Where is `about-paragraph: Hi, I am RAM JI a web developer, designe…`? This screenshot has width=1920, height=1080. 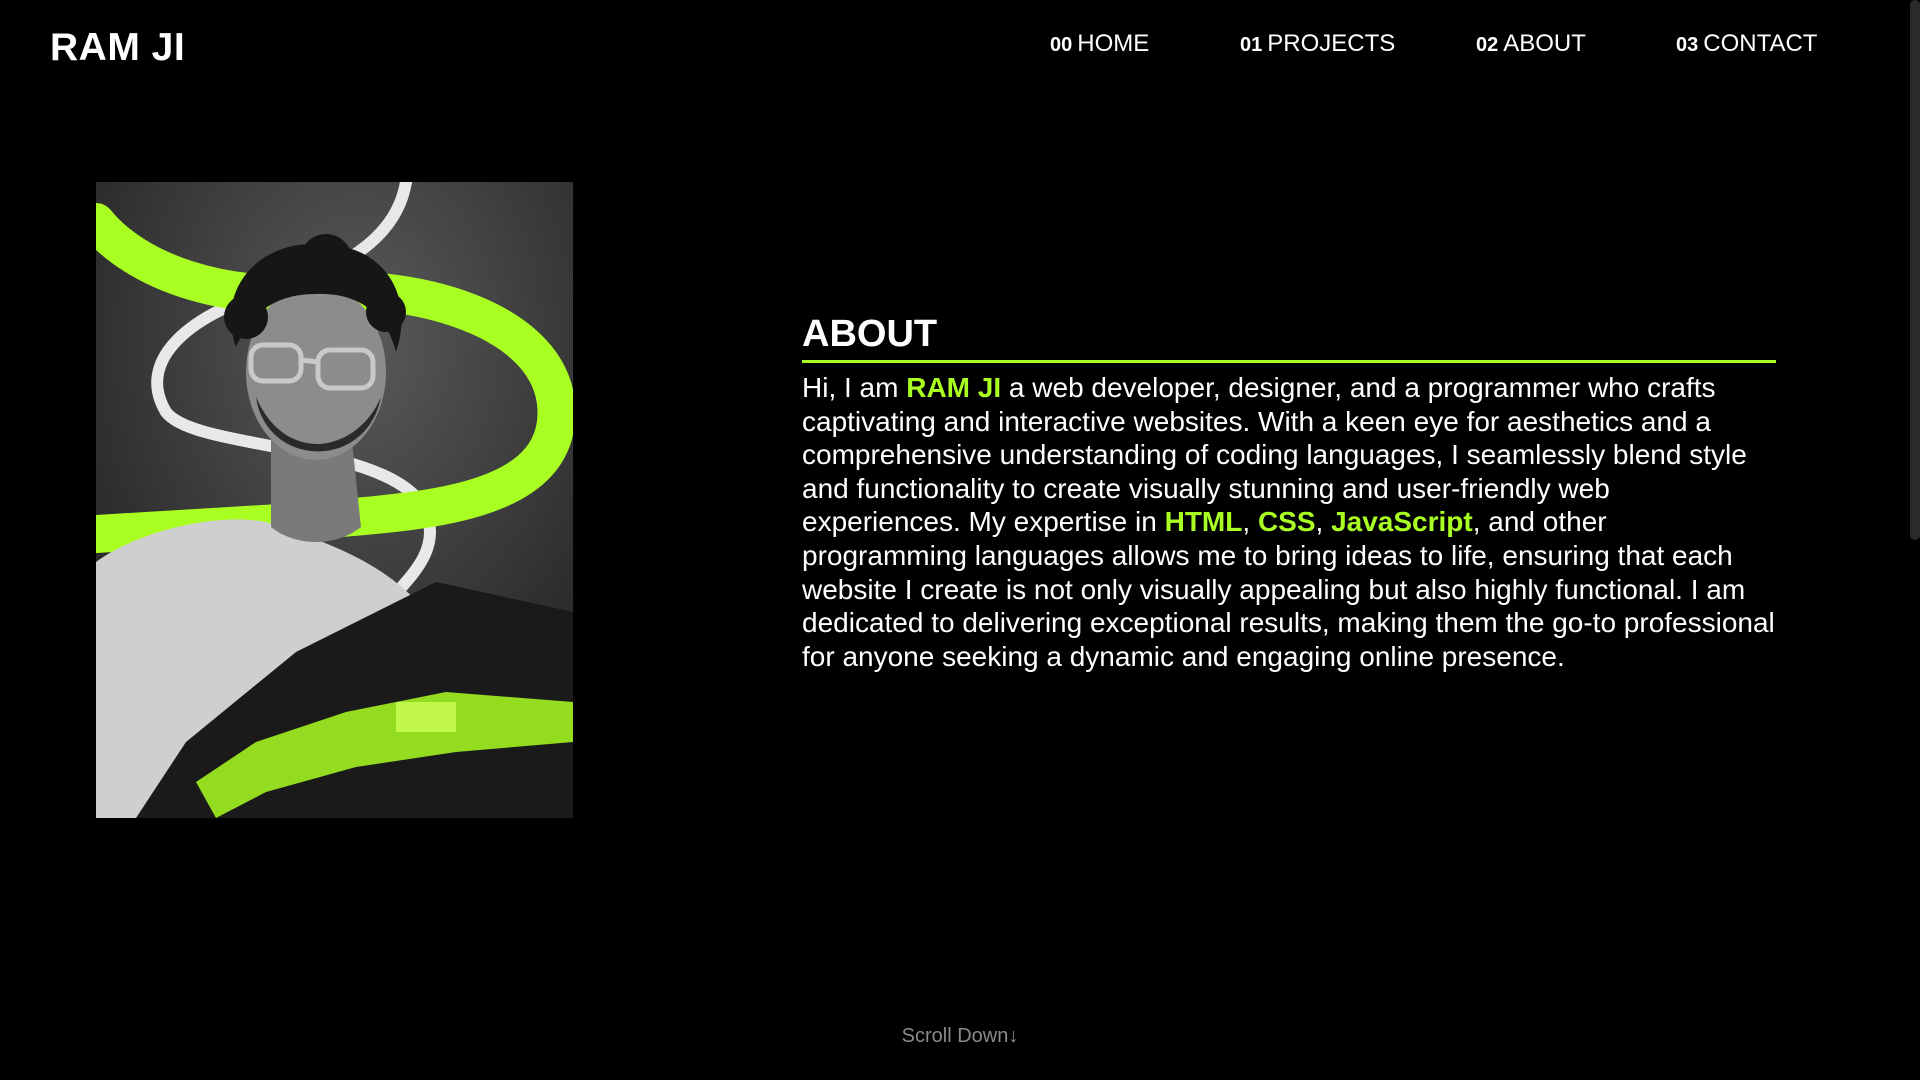
about-paragraph: Hi, I am RAM JI a web developer, designe… is located at coordinates (1289, 522).